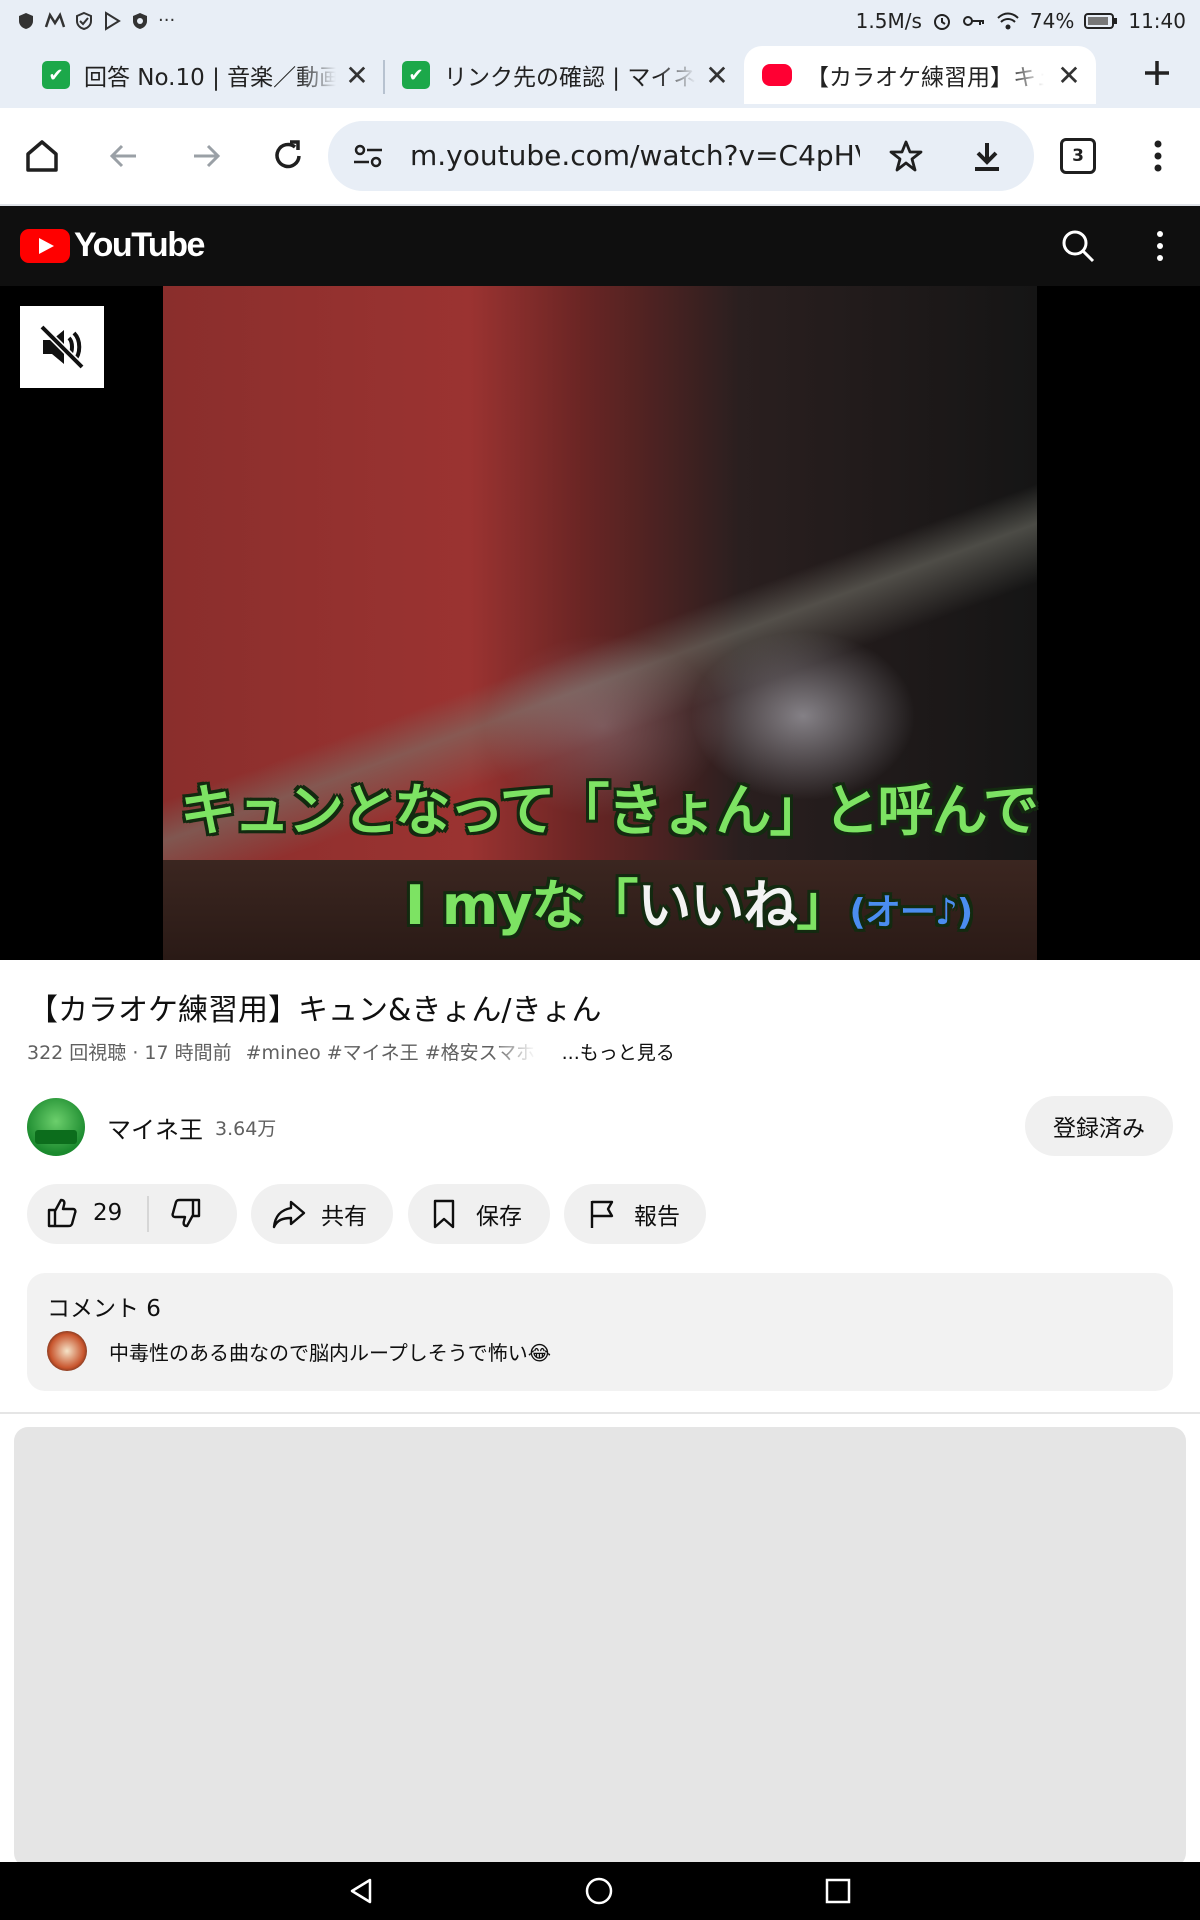 Image resolution: width=1200 pixels, height=1920 pixels. I want to click on share-icon, so click(289, 1214).